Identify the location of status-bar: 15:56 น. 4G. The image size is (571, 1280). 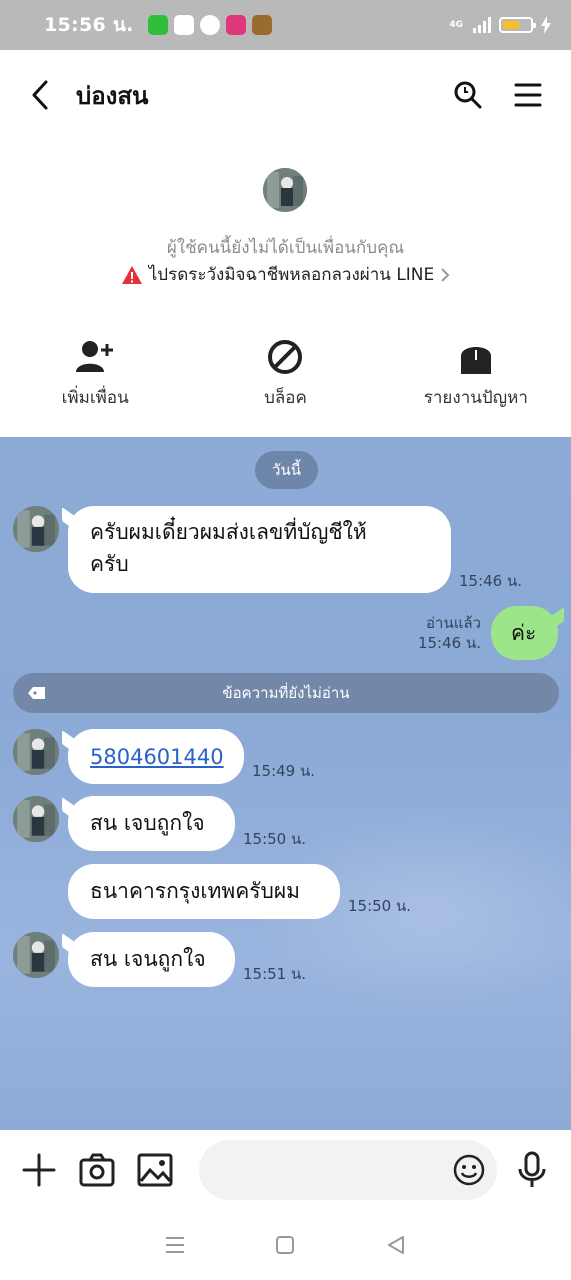
(285, 25).